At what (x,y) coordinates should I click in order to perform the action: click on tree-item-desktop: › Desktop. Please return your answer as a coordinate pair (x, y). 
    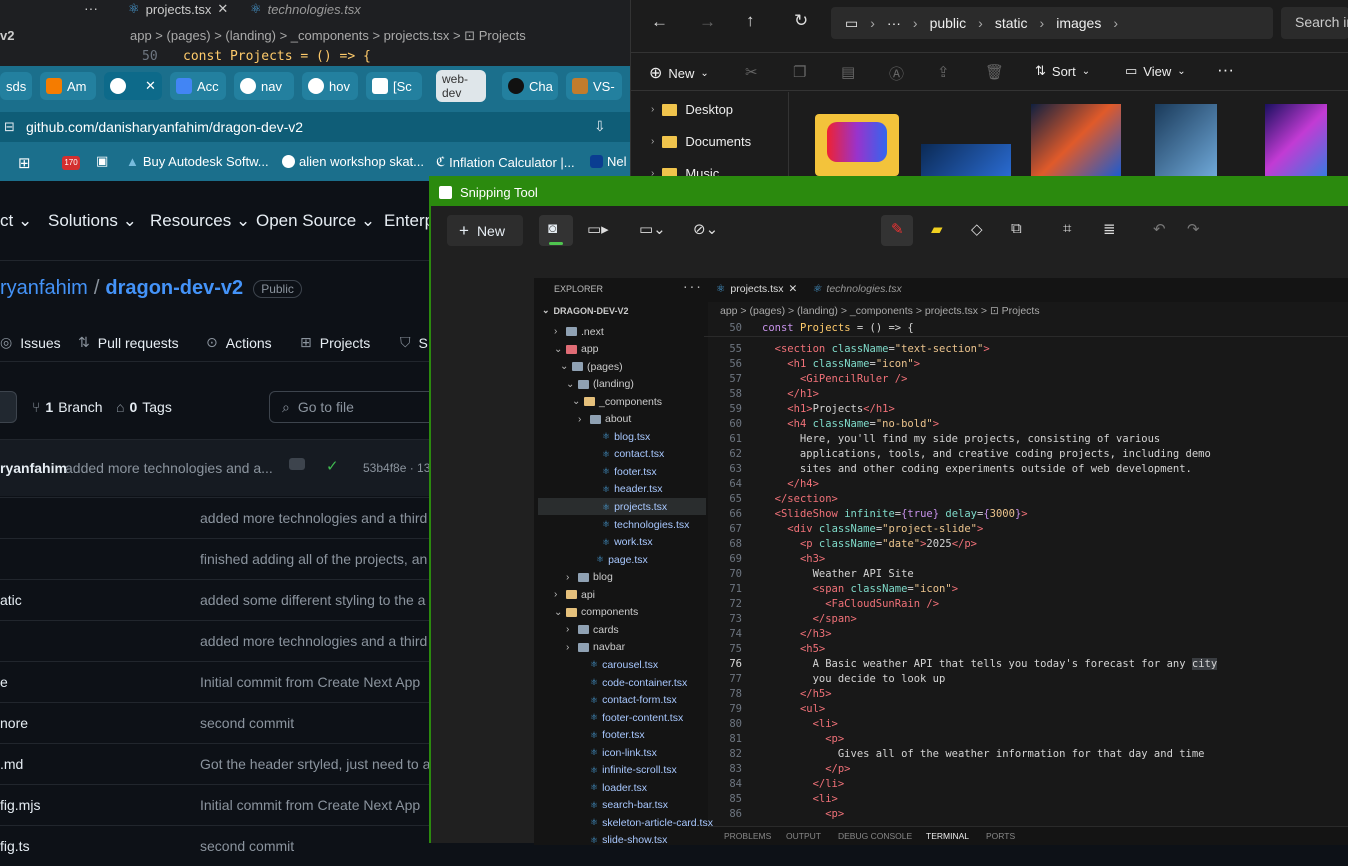
    Looking at the image, I should click on (692, 109).